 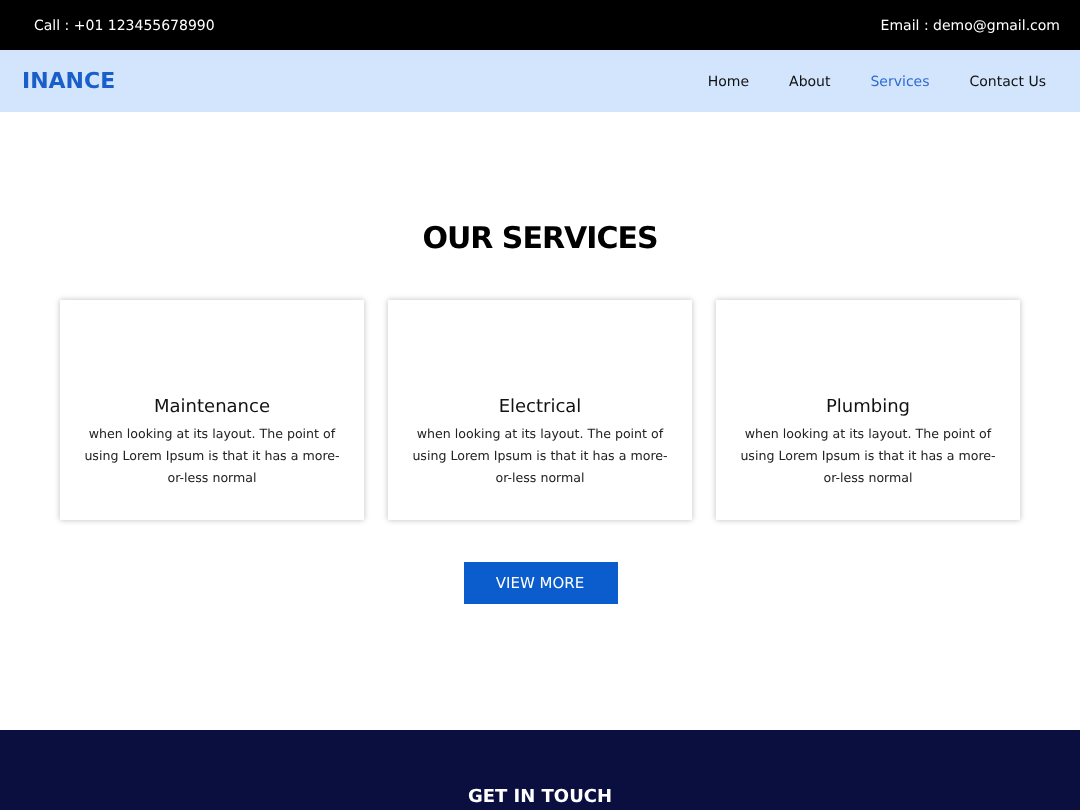 I want to click on card-title: Maintenance, so click(x=212, y=408).